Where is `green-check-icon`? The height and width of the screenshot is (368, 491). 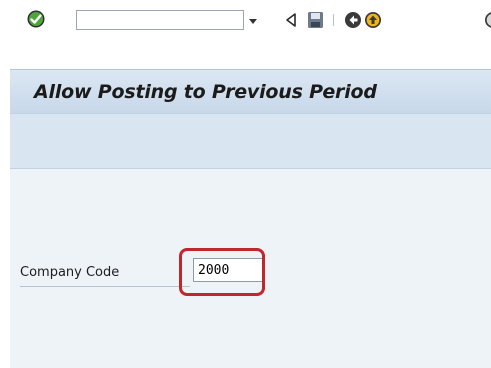 green-check-icon is located at coordinates (36, 19).